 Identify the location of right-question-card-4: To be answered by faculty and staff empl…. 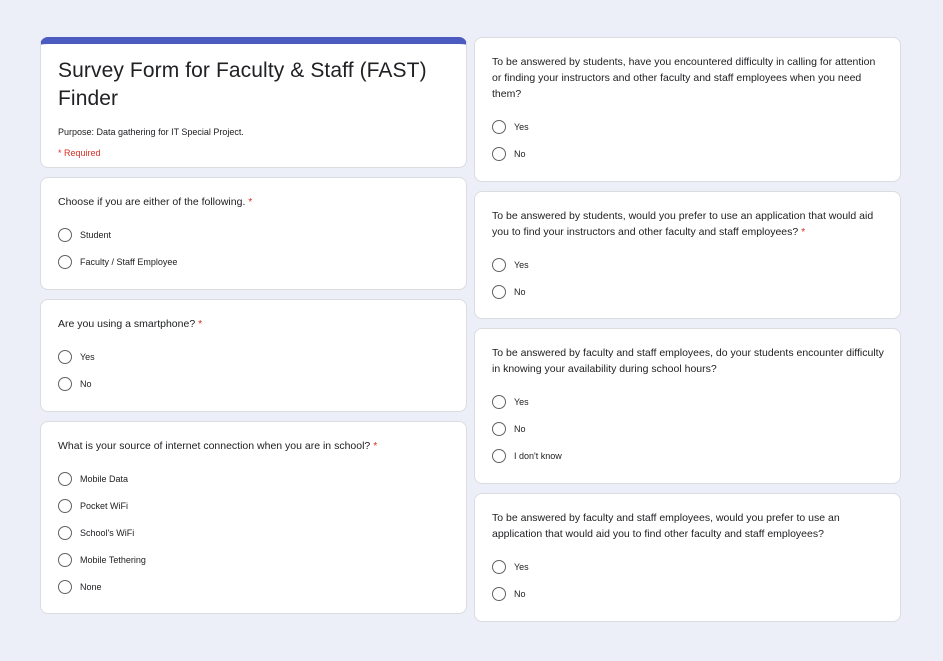
(687, 557).